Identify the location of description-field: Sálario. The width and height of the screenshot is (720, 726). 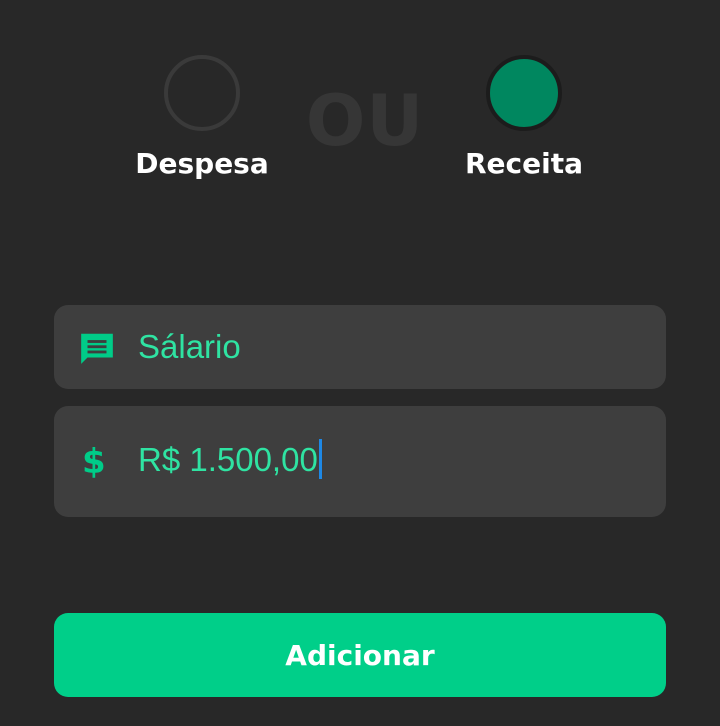
(360, 347).